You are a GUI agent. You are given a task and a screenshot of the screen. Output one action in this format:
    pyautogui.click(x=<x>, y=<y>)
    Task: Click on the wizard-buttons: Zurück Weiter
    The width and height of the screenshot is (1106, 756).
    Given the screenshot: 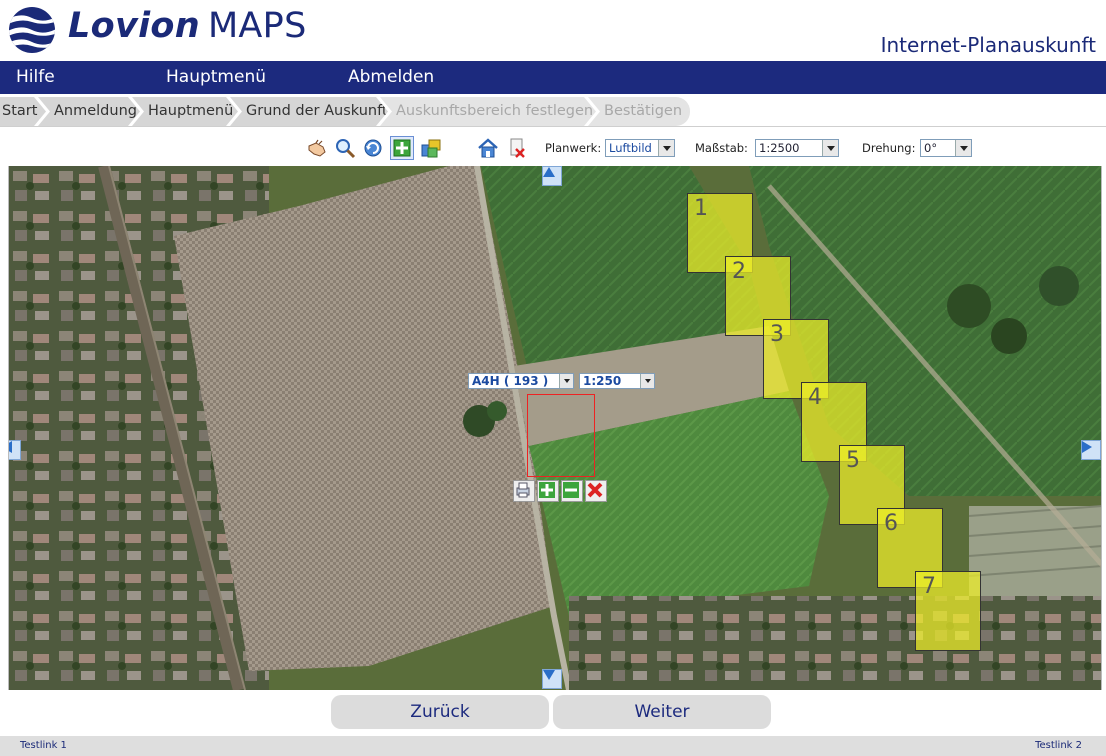 What is the action you would take?
    pyautogui.click(x=553, y=713)
    